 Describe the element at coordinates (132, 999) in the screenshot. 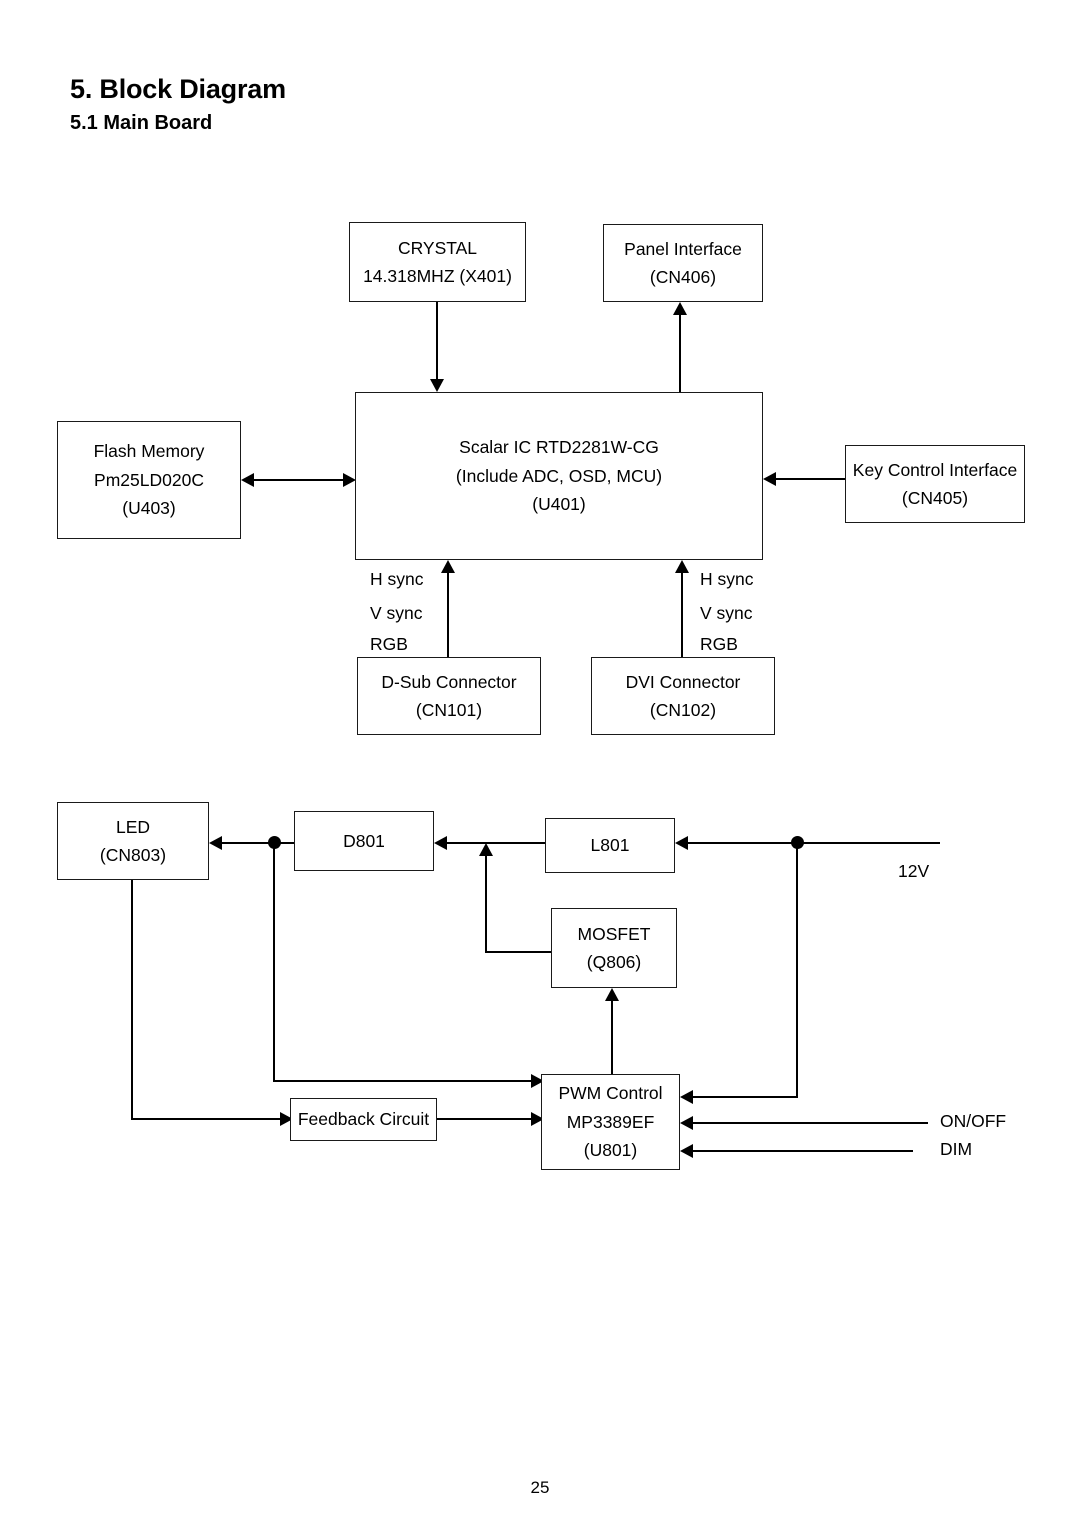

I see `wire-led-down` at that location.